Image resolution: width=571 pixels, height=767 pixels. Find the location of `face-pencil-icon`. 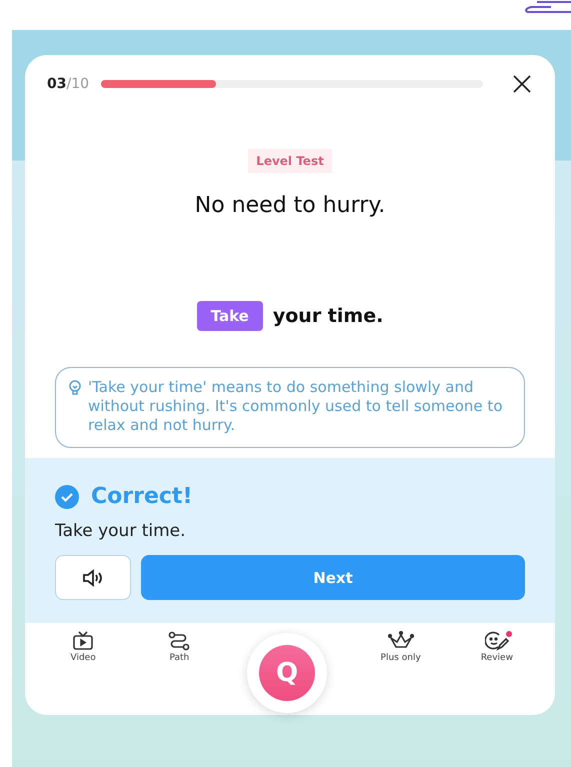

face-pencil-icon is located at coordinates (496, 641).